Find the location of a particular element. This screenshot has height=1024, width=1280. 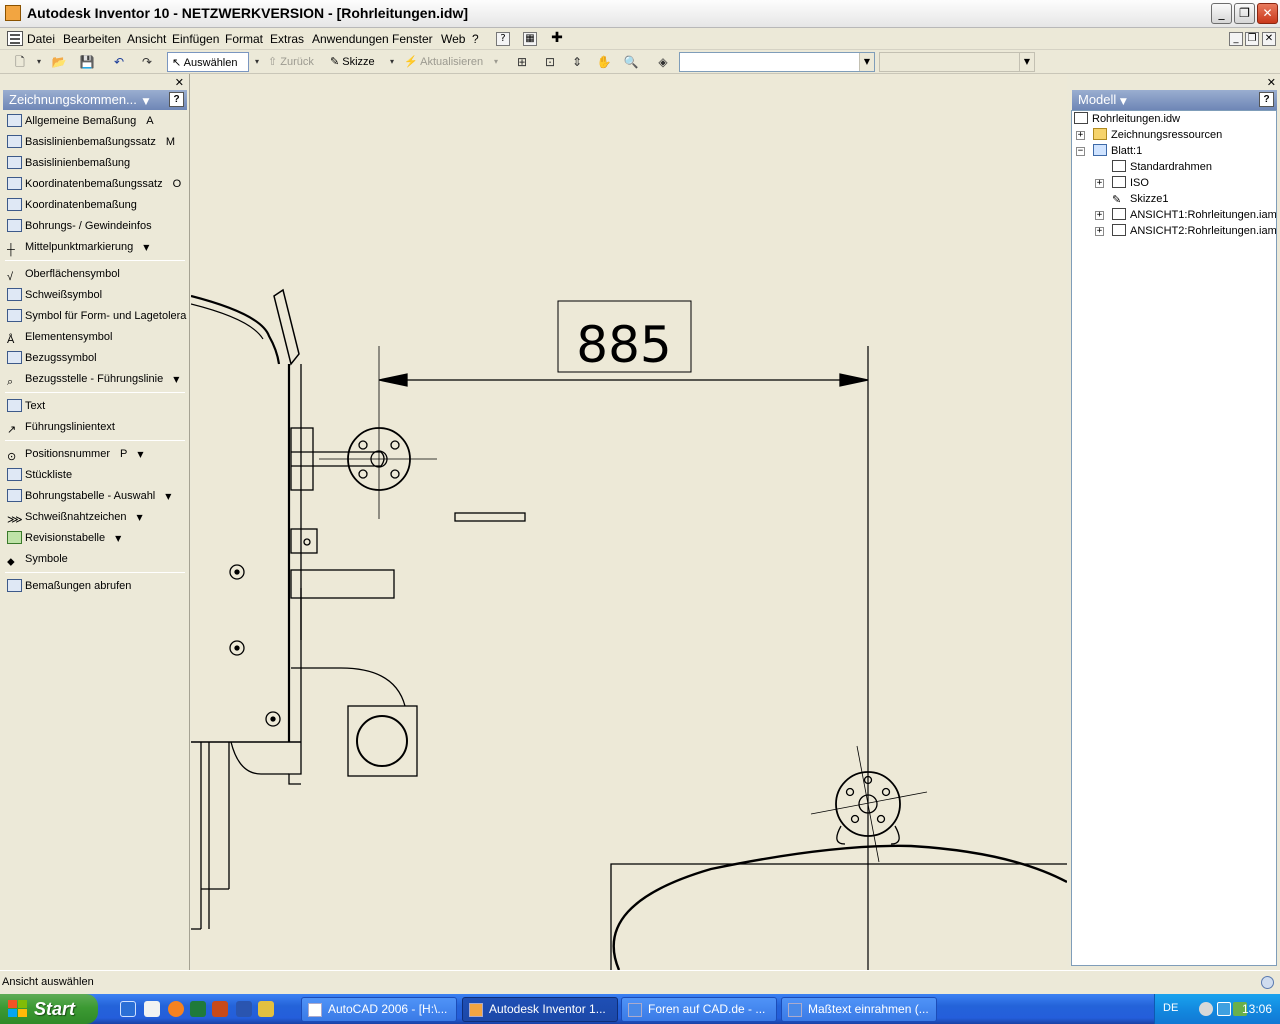

quicklaunch-word-icon is located at coordinates (244, 1009).